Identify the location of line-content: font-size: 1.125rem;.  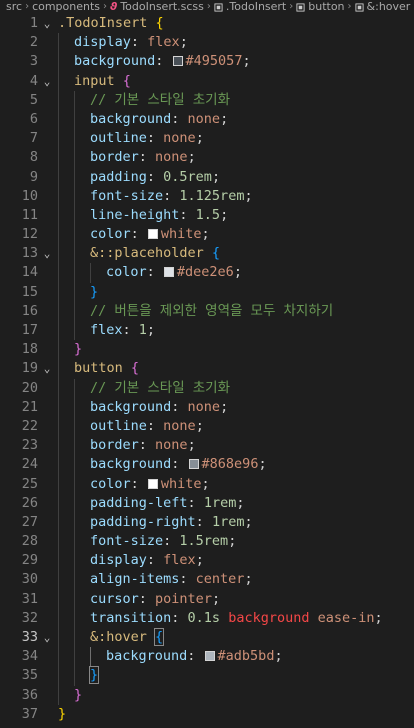
(155, 196).